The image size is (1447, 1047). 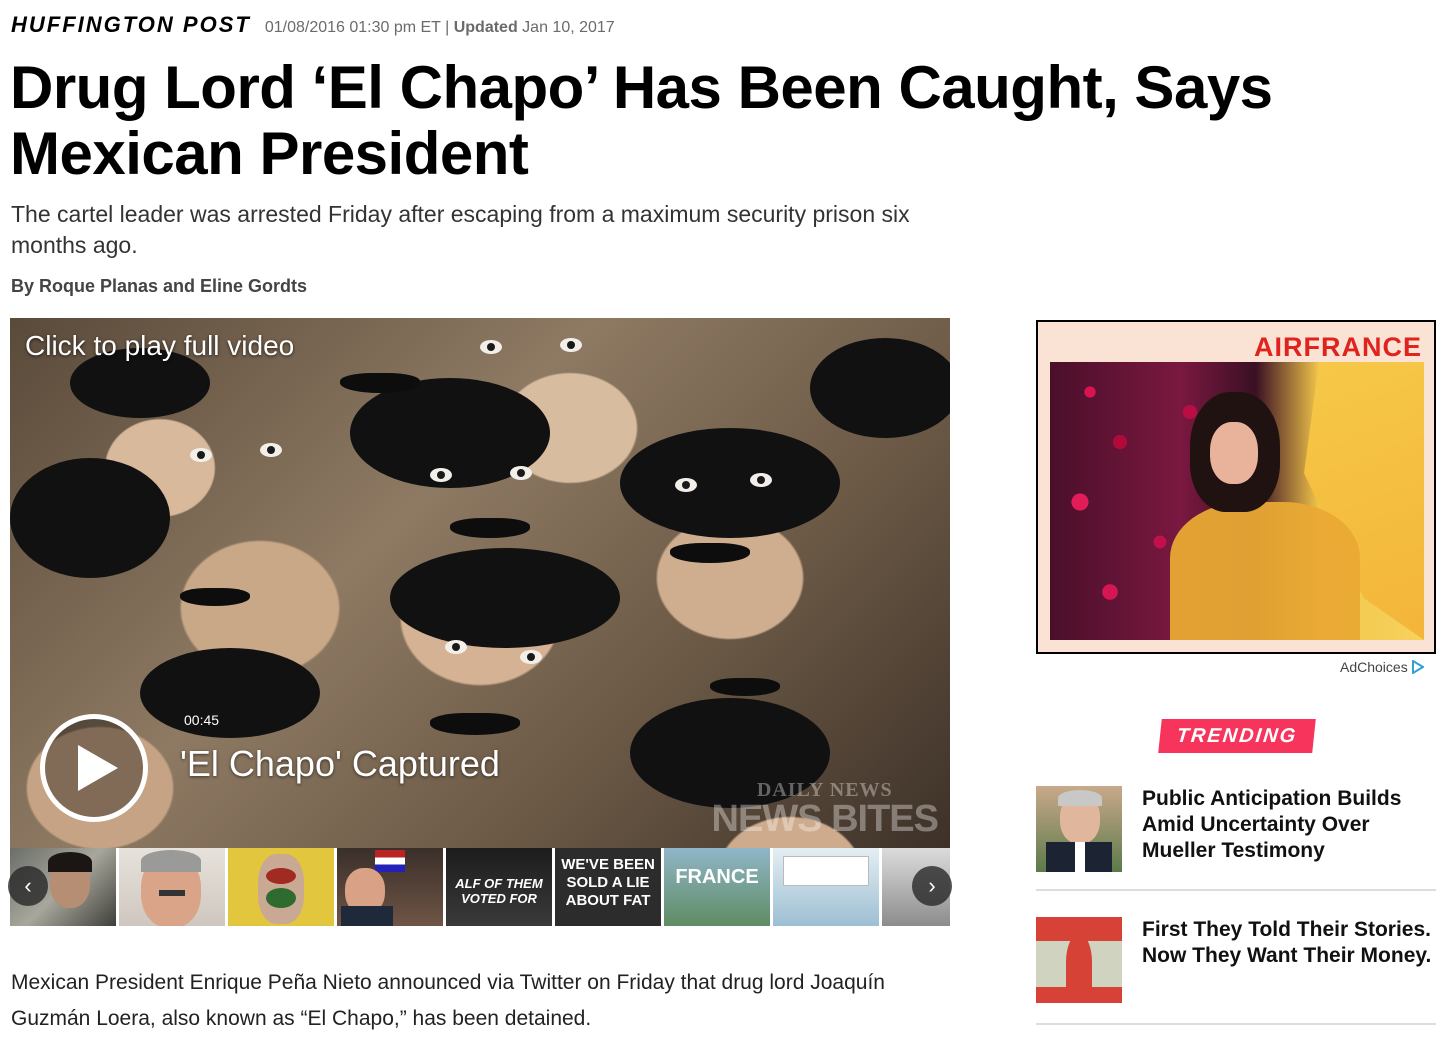 What do you see at coordinates (159, 286) in the screenshot?
I see `byline: By Roque Planas and Eline Gordts` at bounding box center [159, 286].